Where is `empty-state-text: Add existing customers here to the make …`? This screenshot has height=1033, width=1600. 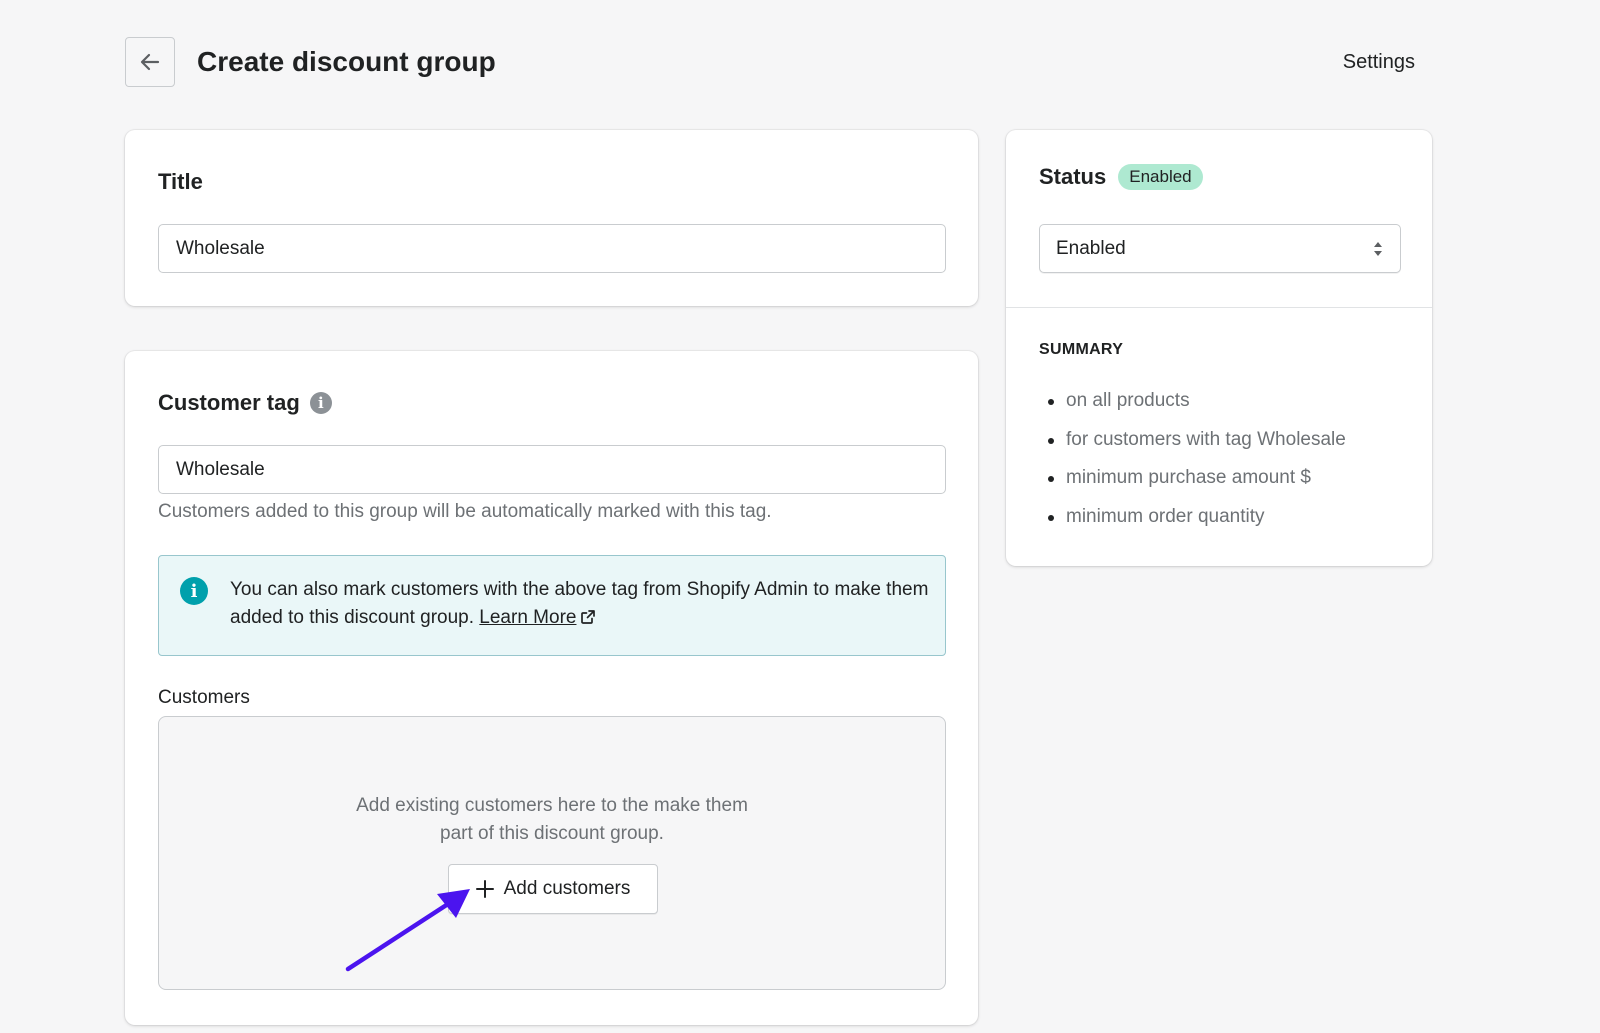
empty-state-text: Add existing customers here to the make … is located at coordinates (552, 819).